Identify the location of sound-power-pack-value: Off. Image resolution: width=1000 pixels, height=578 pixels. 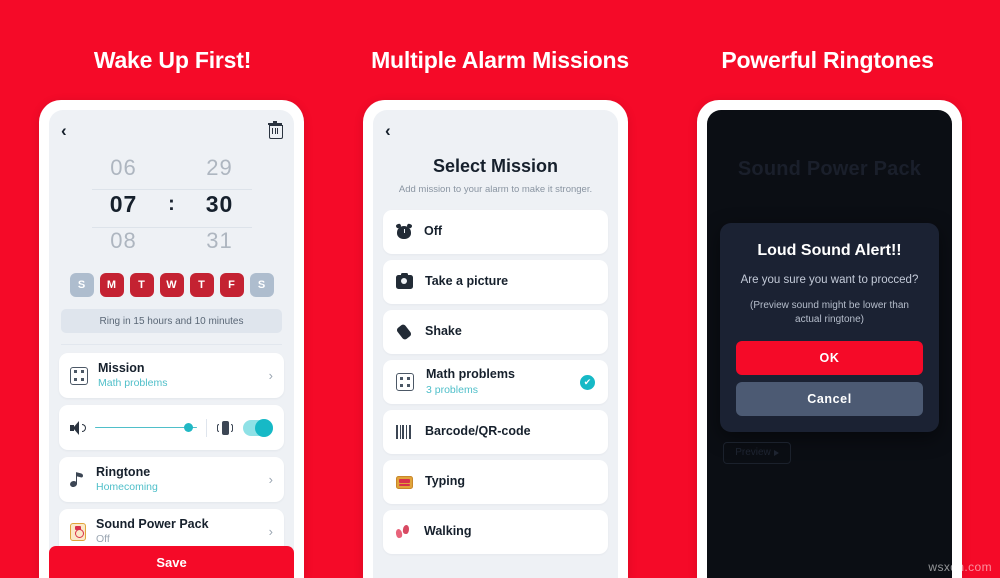
(103, 539).